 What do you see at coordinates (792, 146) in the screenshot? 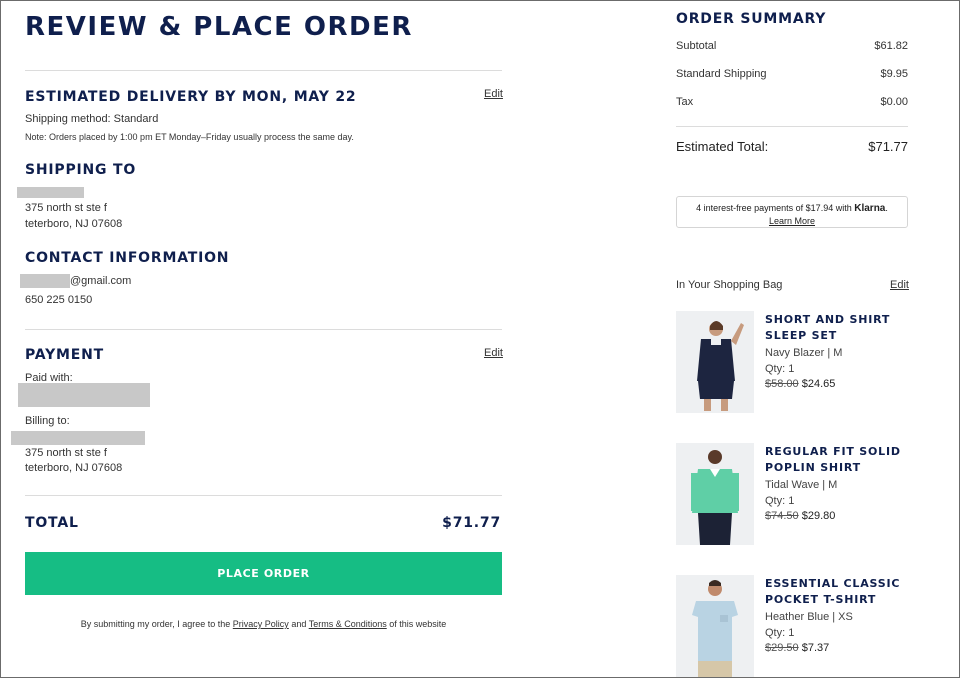
I see `estimated-total-row: Estimated Total: $71.77` at bounding box center [792, 146].